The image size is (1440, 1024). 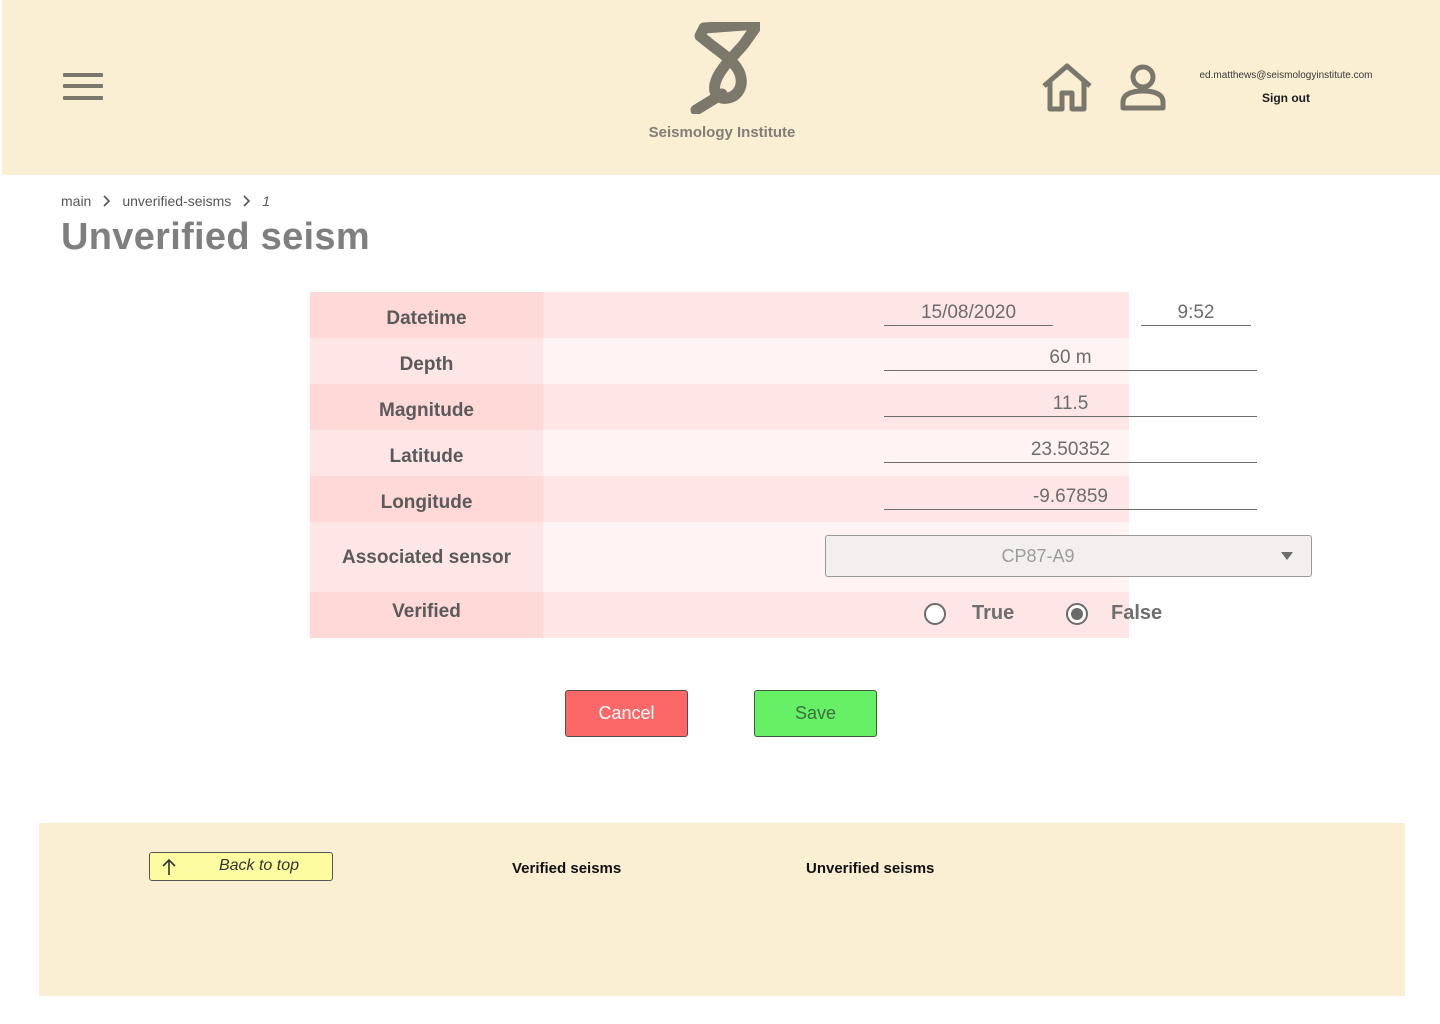 What do you see at coordinates (1286, 75) in the screenshot?
I see `user-email: ed.matthews@seismologyinstitute.com` at bounding box center [1286, 75].